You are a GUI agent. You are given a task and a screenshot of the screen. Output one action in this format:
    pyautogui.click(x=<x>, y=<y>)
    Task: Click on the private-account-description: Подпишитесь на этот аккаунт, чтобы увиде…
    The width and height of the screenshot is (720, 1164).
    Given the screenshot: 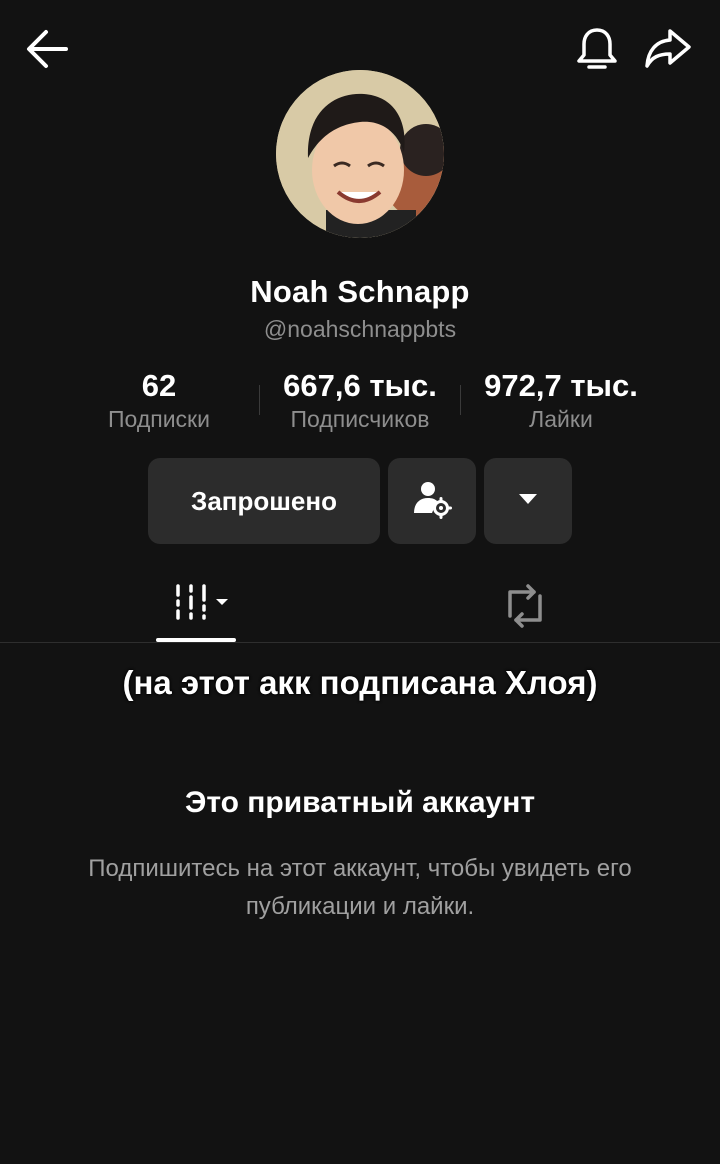 What is the action you would take?
    pyautogui.click(x=360, y=887)
    